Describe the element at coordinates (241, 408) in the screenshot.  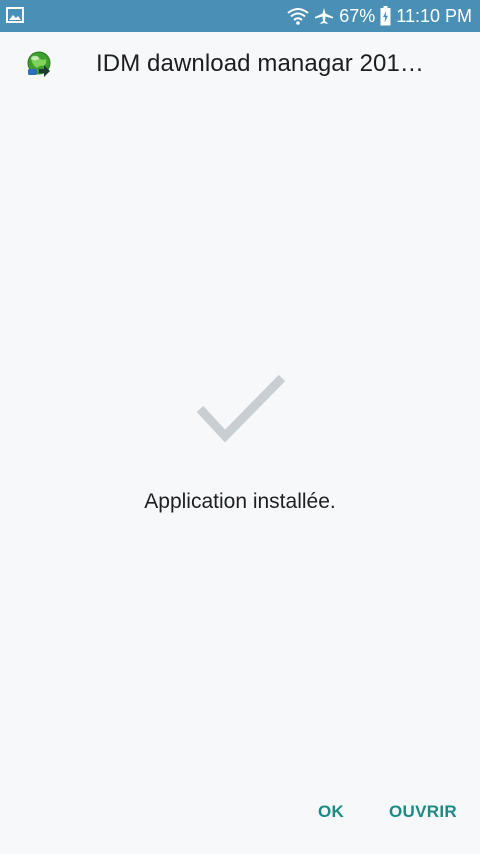
I see `checkmark-icon` at that location.